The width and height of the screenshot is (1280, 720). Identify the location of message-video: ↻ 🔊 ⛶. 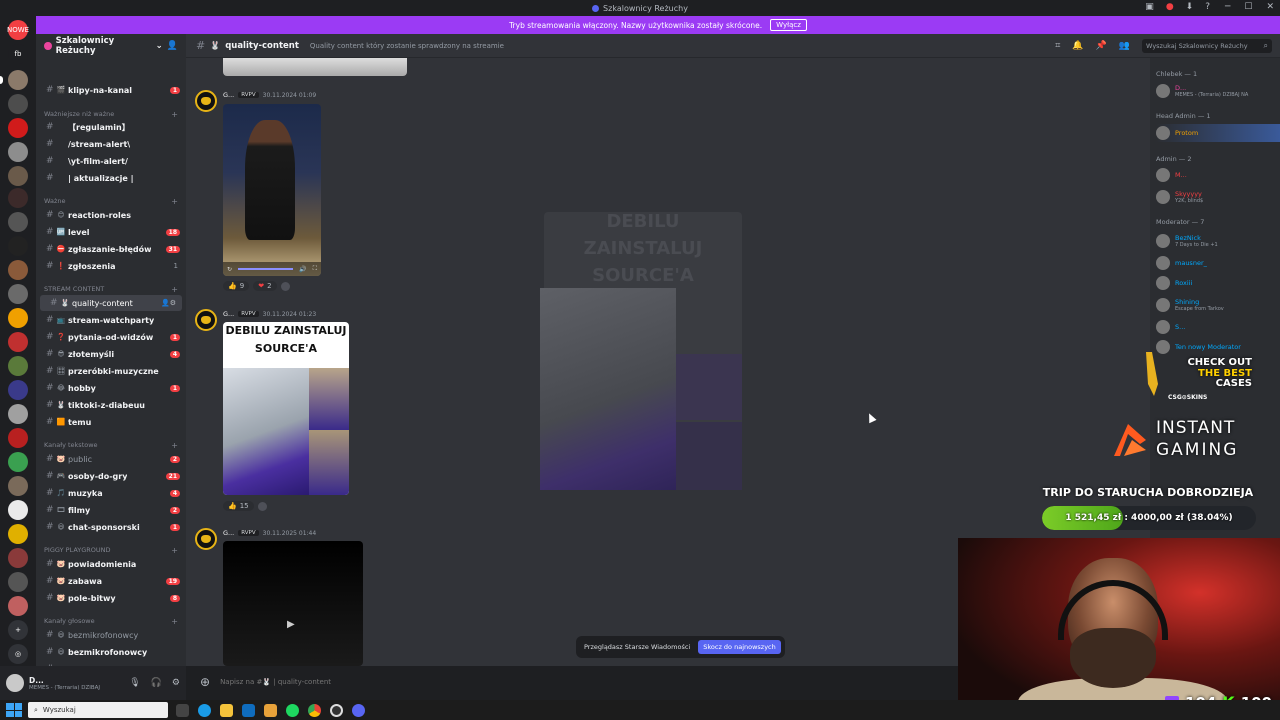
(272, 190).